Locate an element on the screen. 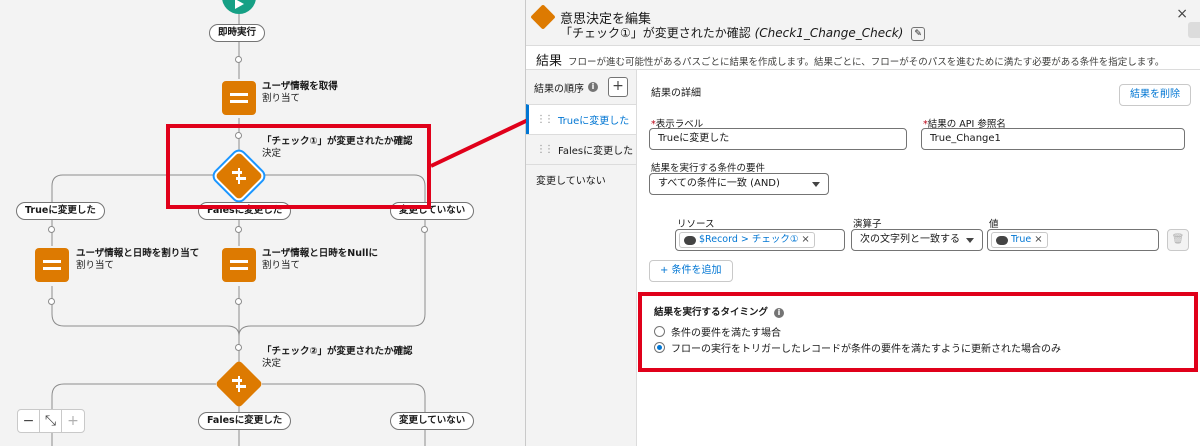 This screenshot has width=1200, height=446. outcome-api-input: True_Change1 is located at coordinates (1053, 139).